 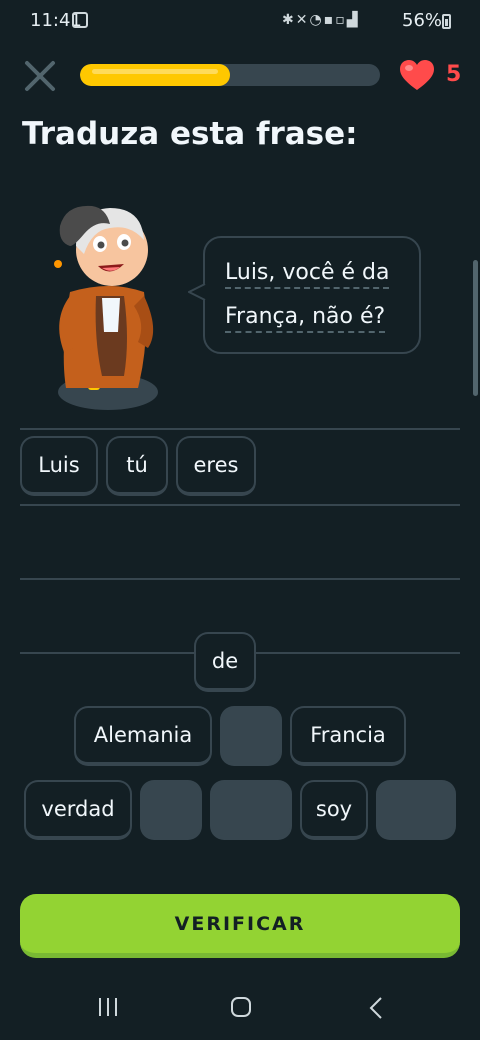 What do you see at coordinates (305, 318) in the screenshot?
I see `sentence-line-2: França, não é?` at bounding box center [305, 318].